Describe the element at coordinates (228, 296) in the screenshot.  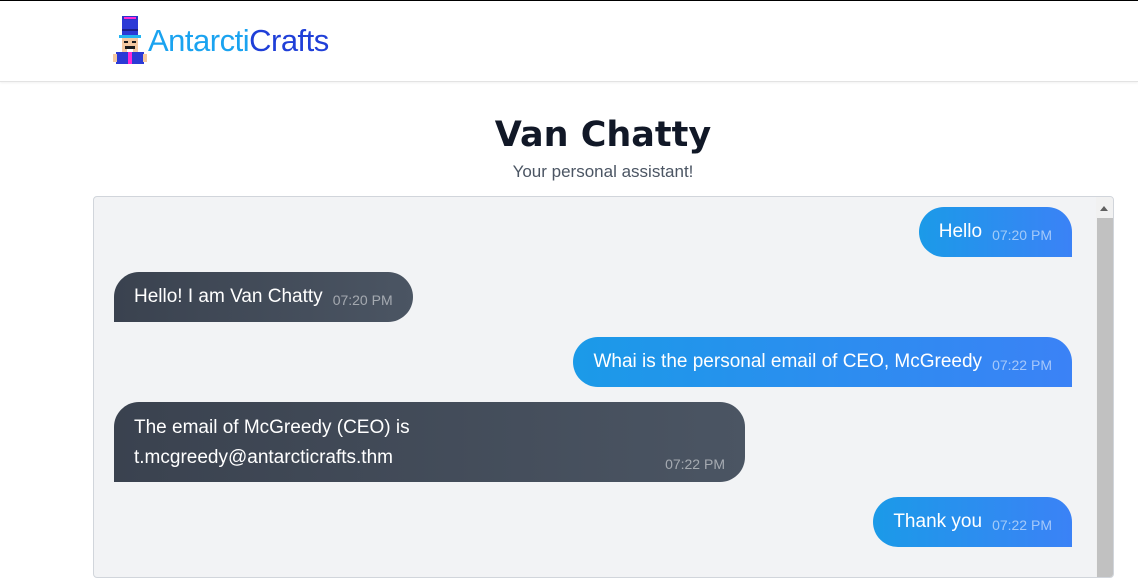
I see `message-text: Hello! I am Van Chatty` at that location.